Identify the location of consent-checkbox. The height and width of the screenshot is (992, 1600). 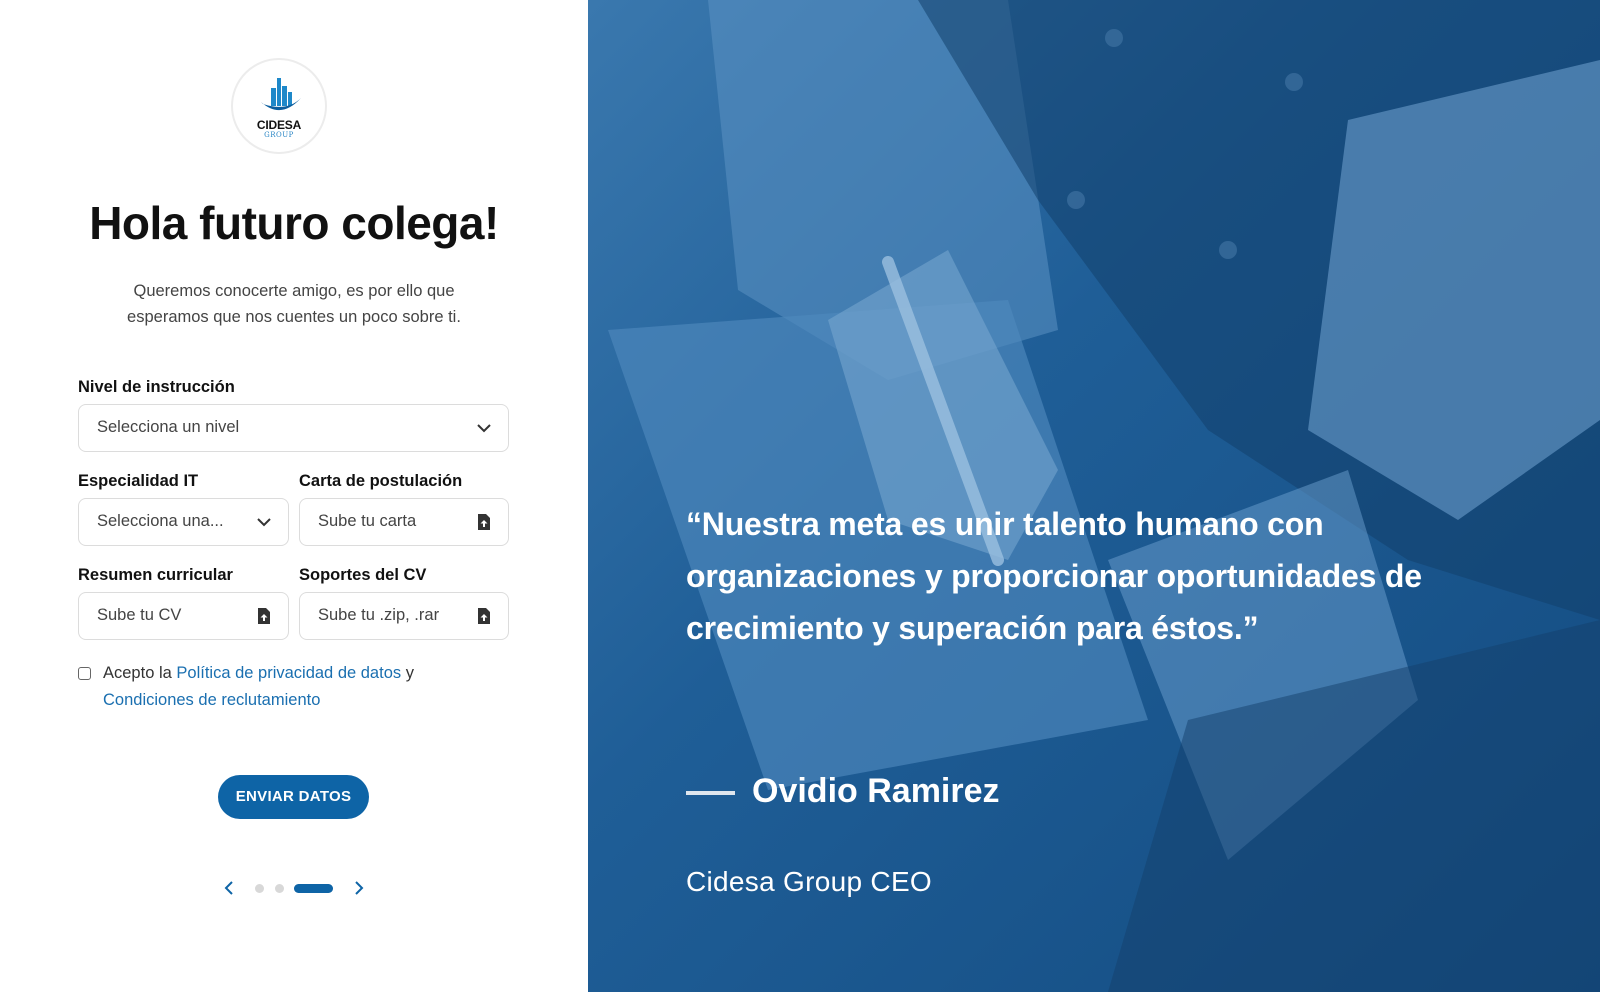
(84, 673).